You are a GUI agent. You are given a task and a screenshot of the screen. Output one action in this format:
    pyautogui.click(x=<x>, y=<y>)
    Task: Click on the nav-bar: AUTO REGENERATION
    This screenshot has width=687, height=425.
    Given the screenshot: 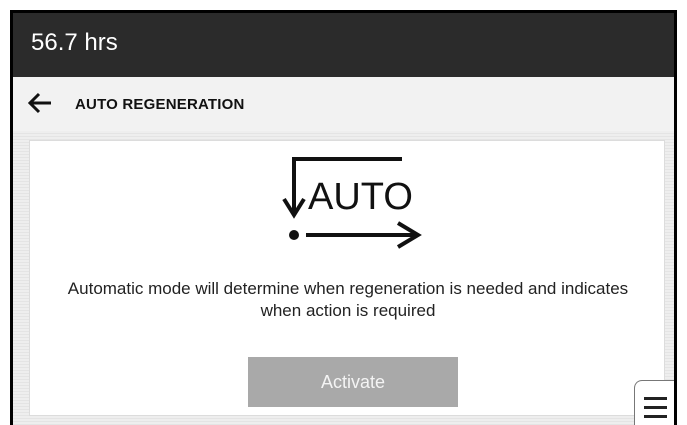 What is the action you would take?
    pyautogui.click(x=343, y=104)
    